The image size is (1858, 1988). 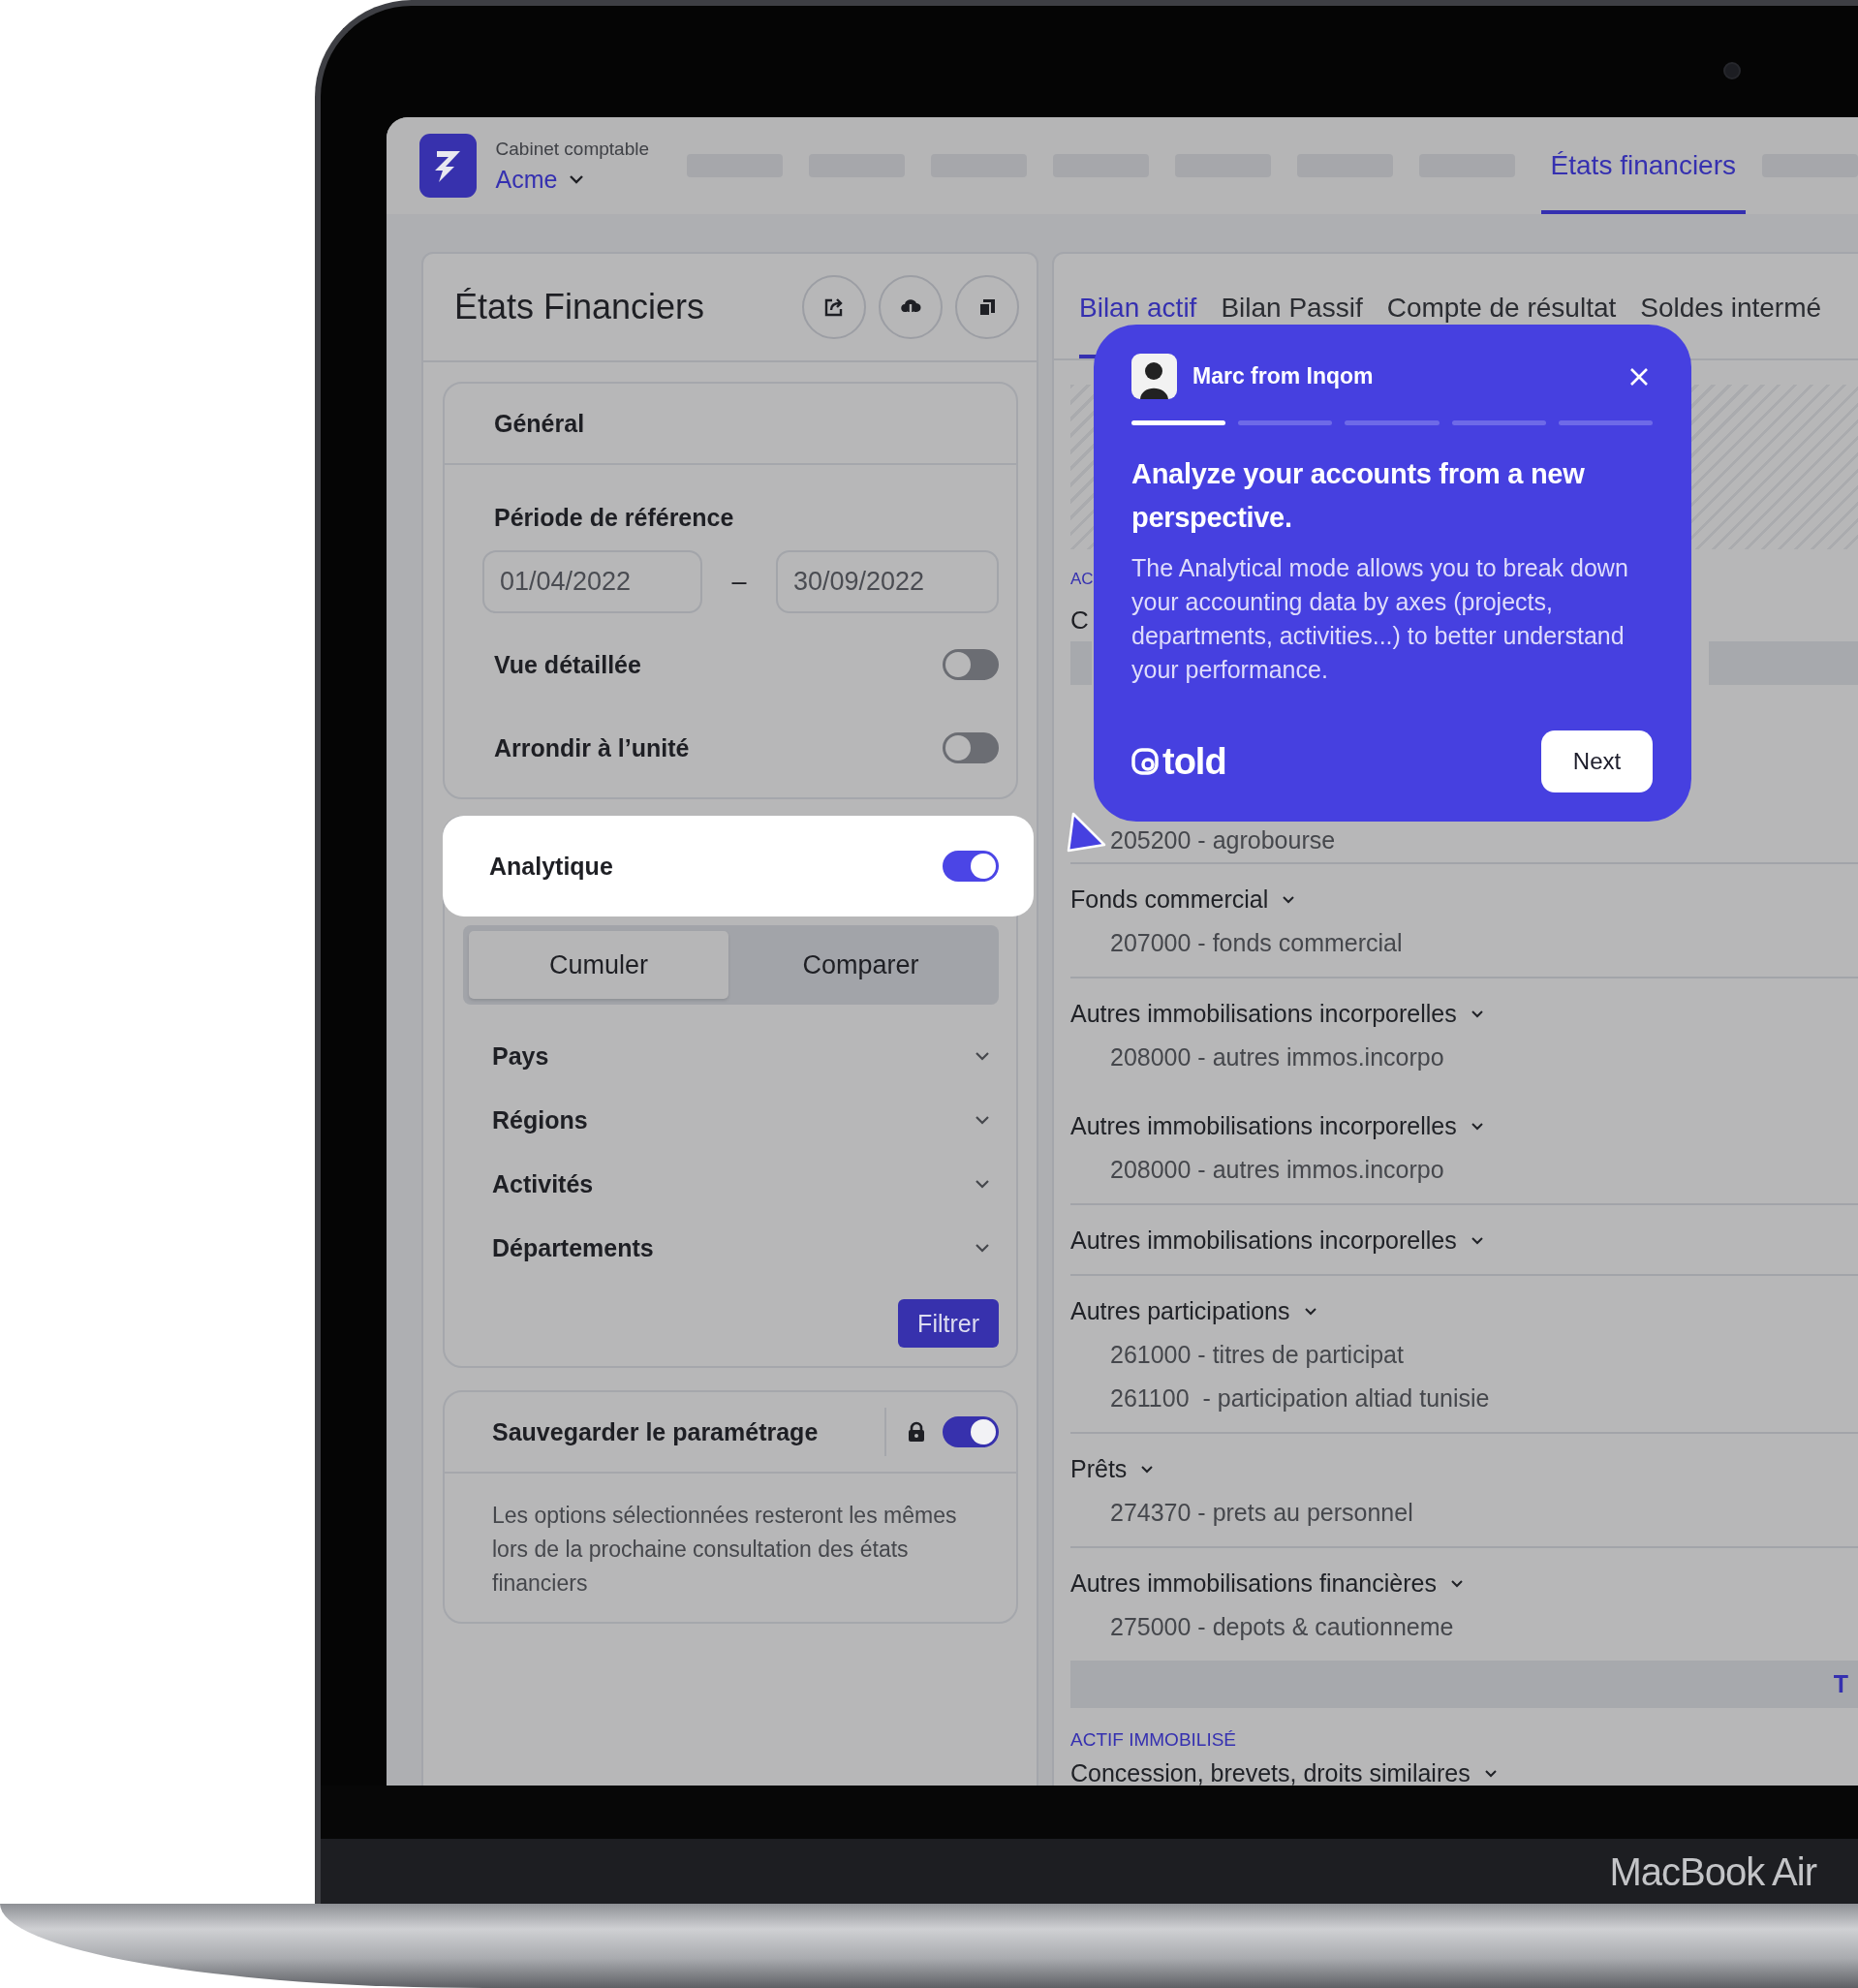 What do you see at coordinates (730, 1056) in the screenshot?
I see `axis-dropdown: Pays` at bounding box center [730, 1056].